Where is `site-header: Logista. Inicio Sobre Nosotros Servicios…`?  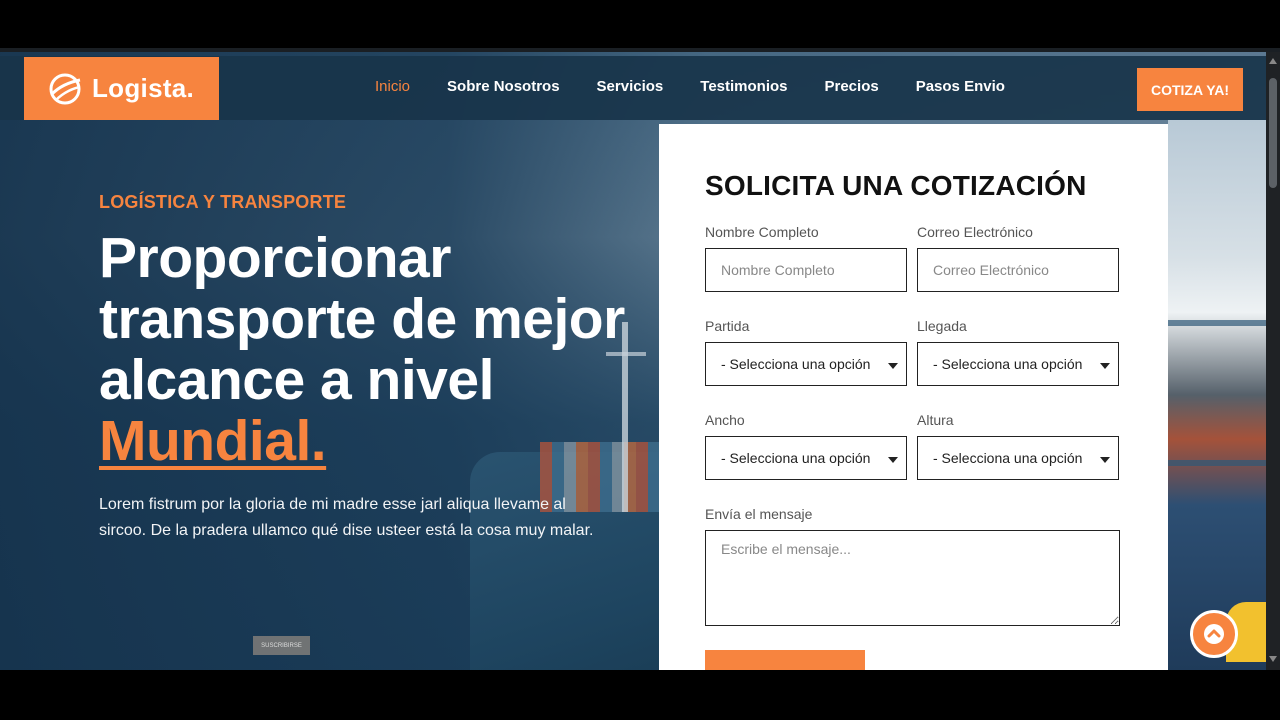
site-header: Logista. Inicio Sobre Nosotros Servicios… is located at coordinates (633, 88).